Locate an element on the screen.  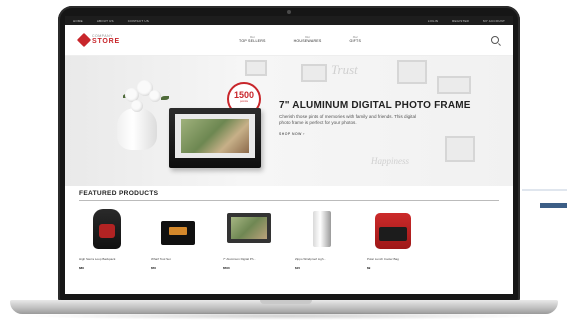
decorative-line is located at coordinates (544, 190).